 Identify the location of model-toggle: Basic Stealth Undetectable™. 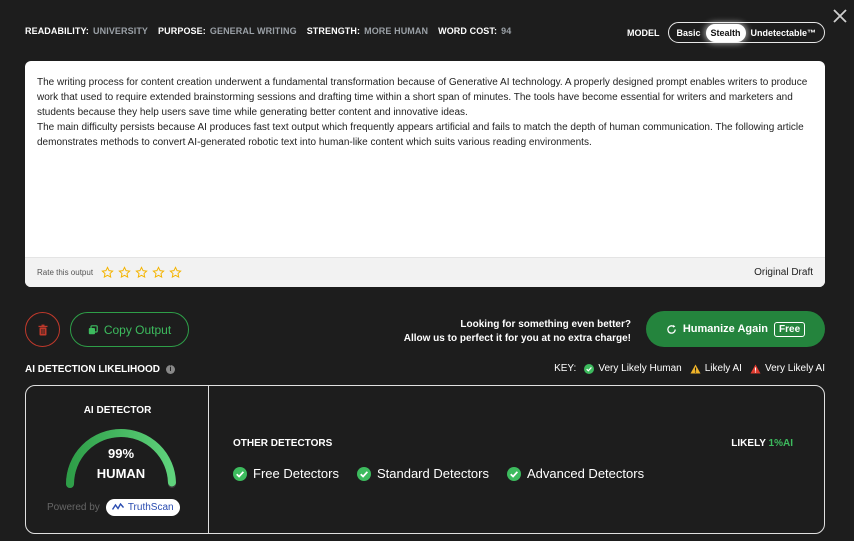
(746, 32).